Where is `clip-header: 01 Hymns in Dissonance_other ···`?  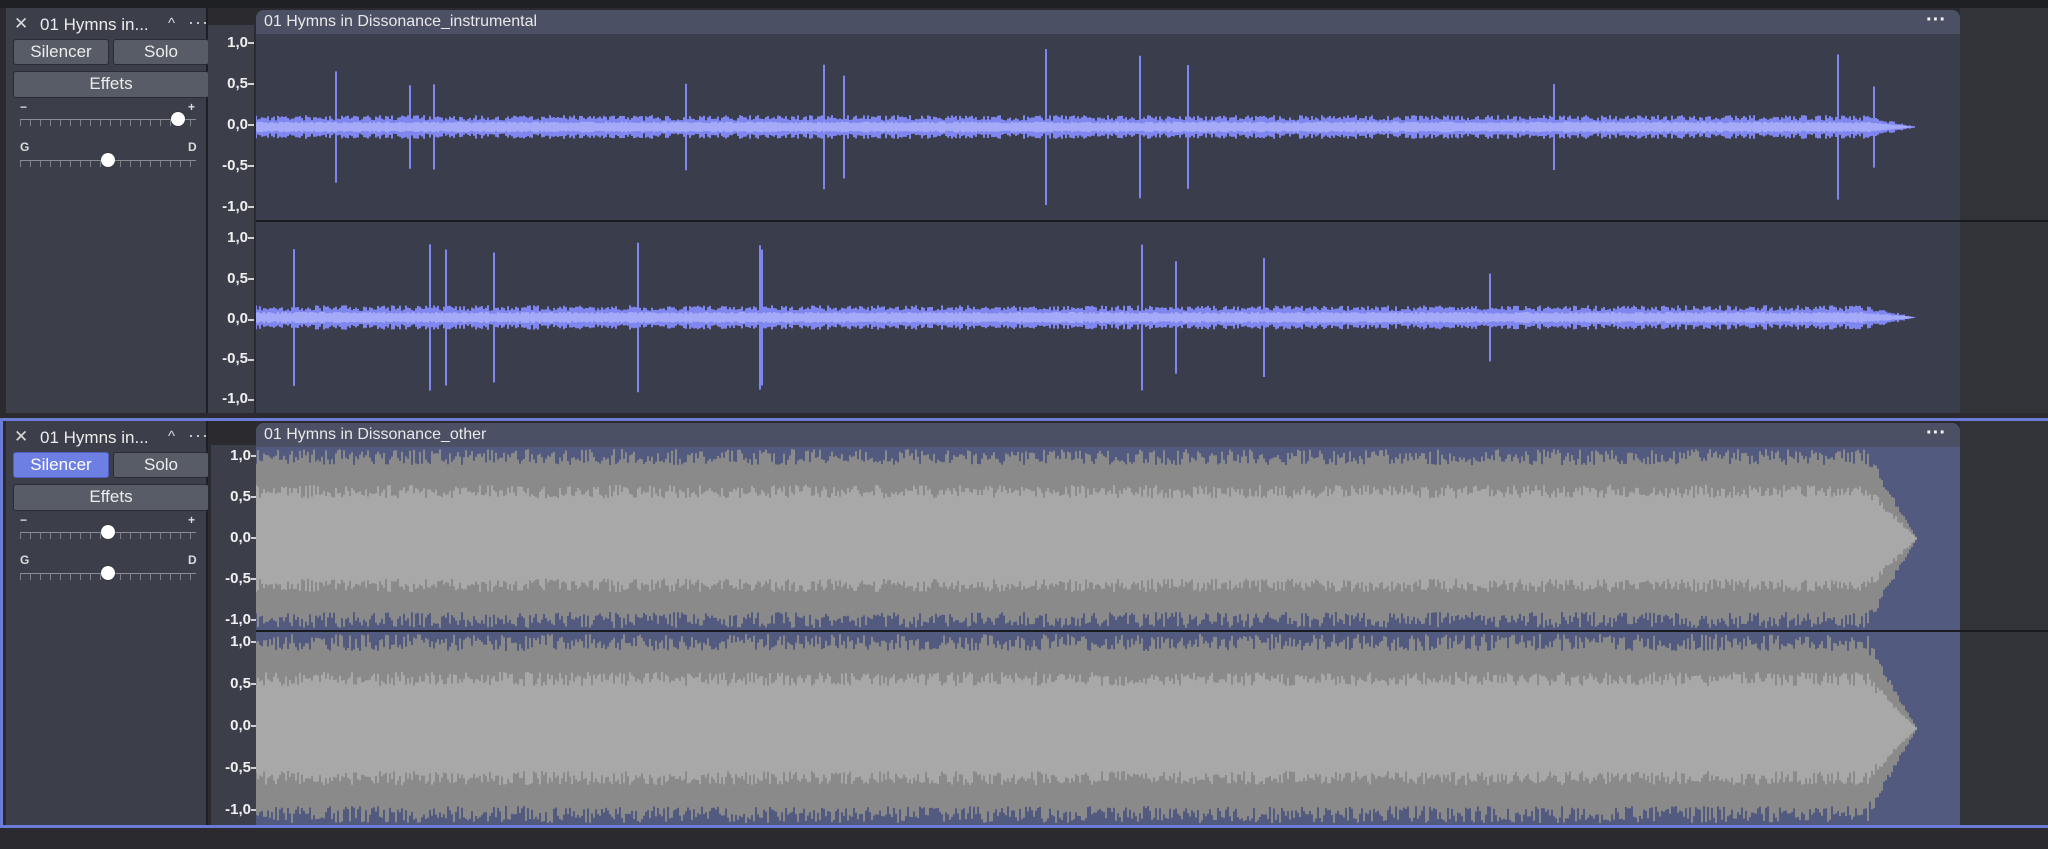
clip-header: 01 Hymns in Dissonance_other ··· is located at coordinates (1108, 435).